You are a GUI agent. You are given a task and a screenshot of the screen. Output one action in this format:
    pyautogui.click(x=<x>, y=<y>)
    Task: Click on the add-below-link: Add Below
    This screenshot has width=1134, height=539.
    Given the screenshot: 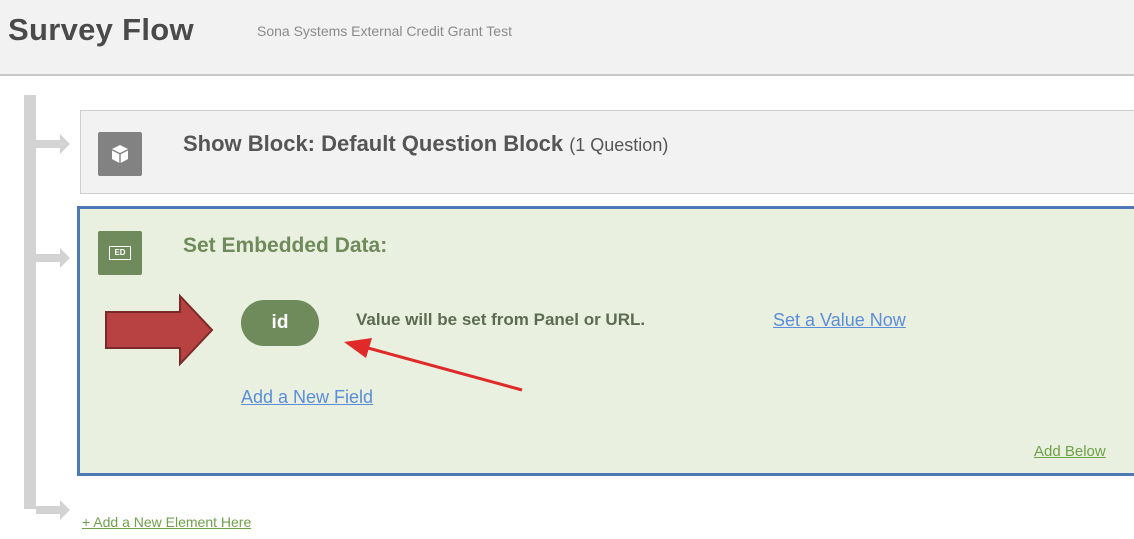 What is the action you would take?
    pyautogui.click(x=1070, y=451)
    